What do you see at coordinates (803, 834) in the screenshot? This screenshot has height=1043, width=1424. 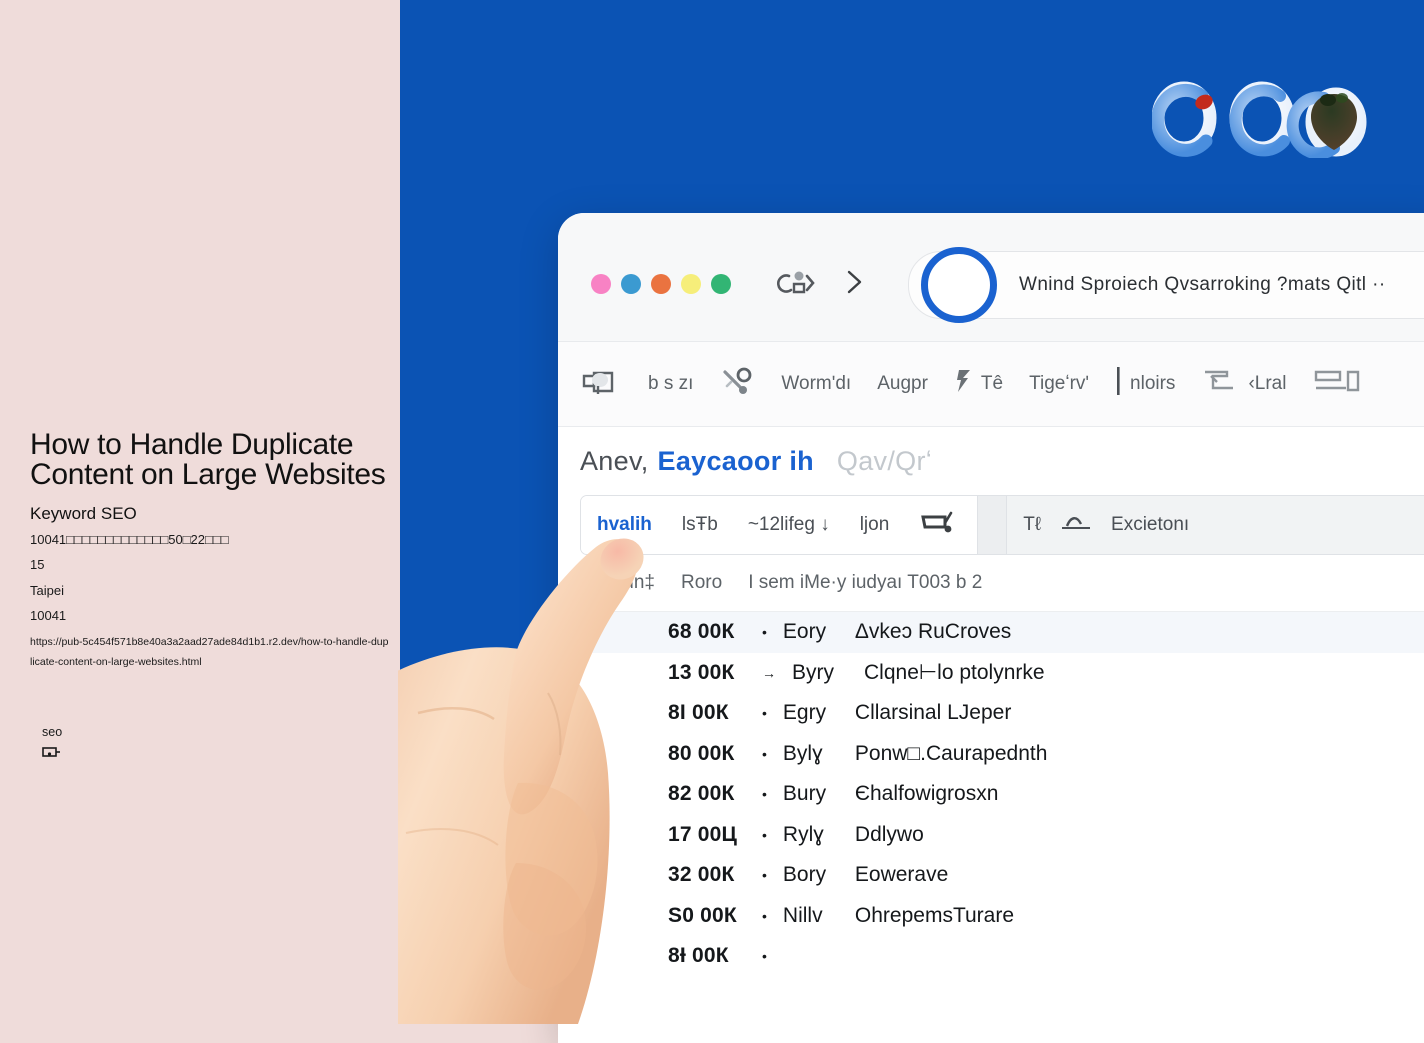 I see `row-code: Rylɣ` at bounding box center [803, 834].